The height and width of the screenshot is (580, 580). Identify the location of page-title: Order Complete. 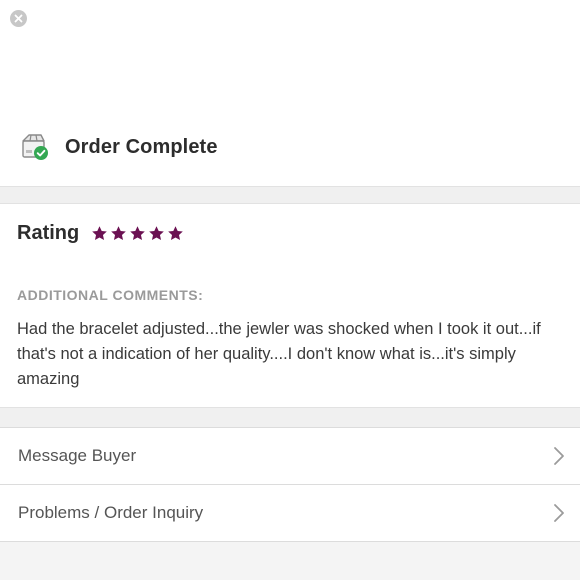
(141, 146).